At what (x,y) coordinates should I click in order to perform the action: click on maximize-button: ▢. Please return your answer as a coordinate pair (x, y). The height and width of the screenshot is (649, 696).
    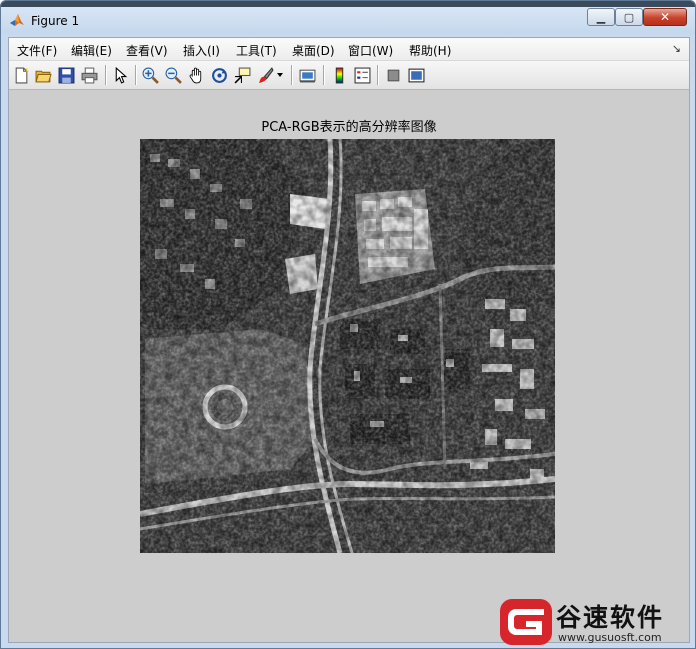
    Looking at the image, I should click on (629, 17).